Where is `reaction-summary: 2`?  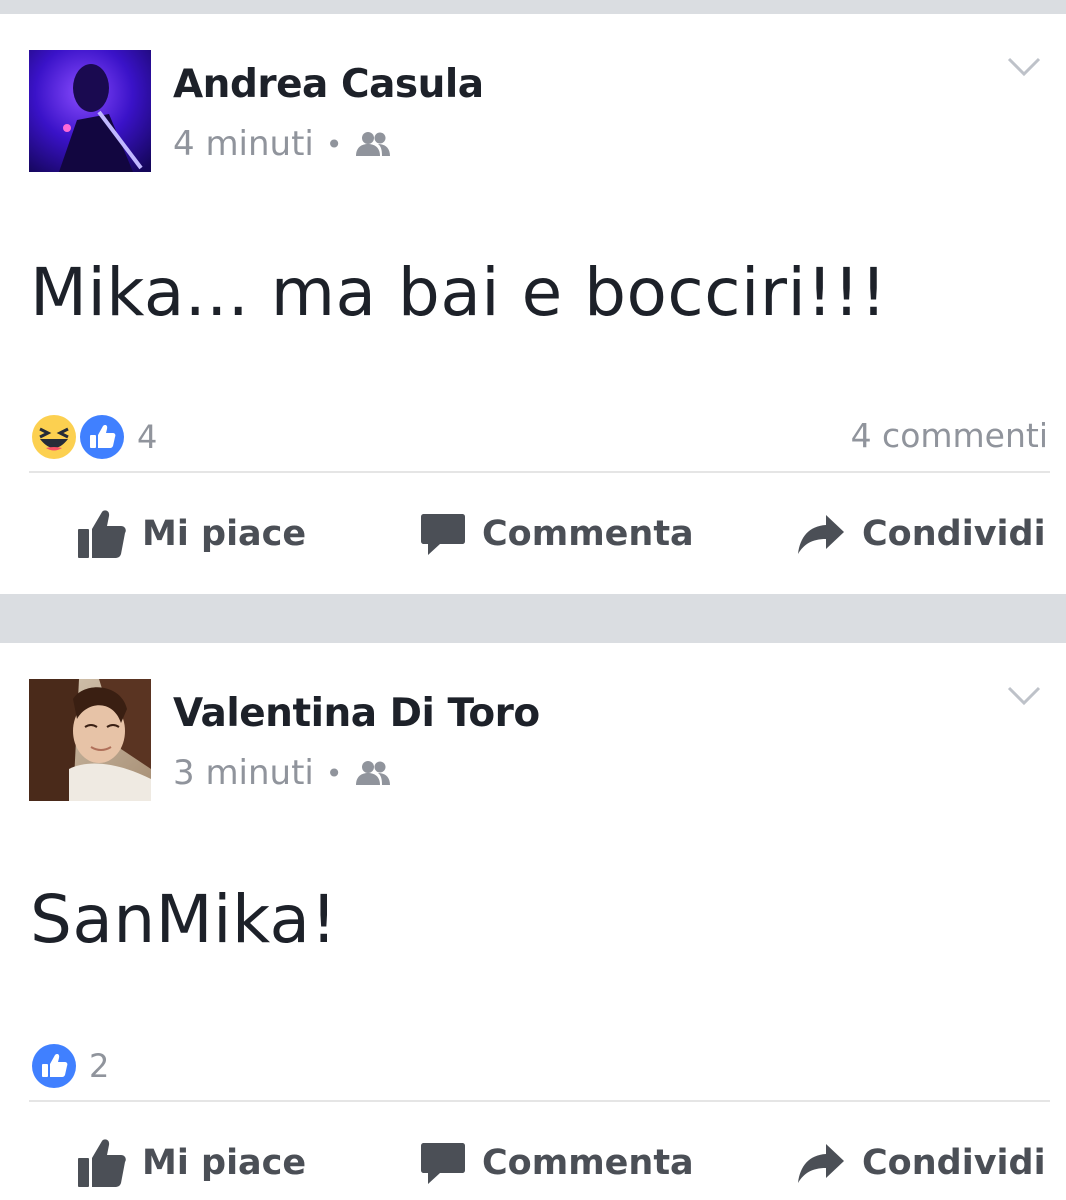 reaction-summary: 2 is located at coordinates (69, 1066).